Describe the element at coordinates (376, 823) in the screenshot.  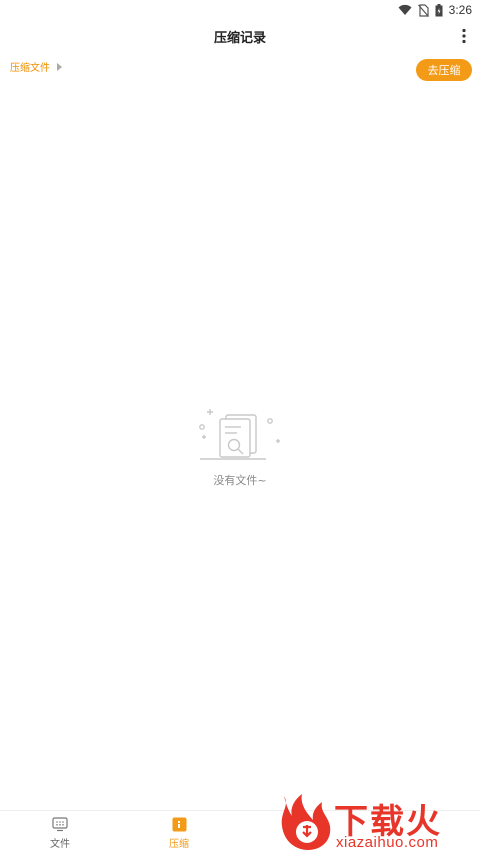
I see `watermark: 下载火 xiazaihuo.com` at that location.